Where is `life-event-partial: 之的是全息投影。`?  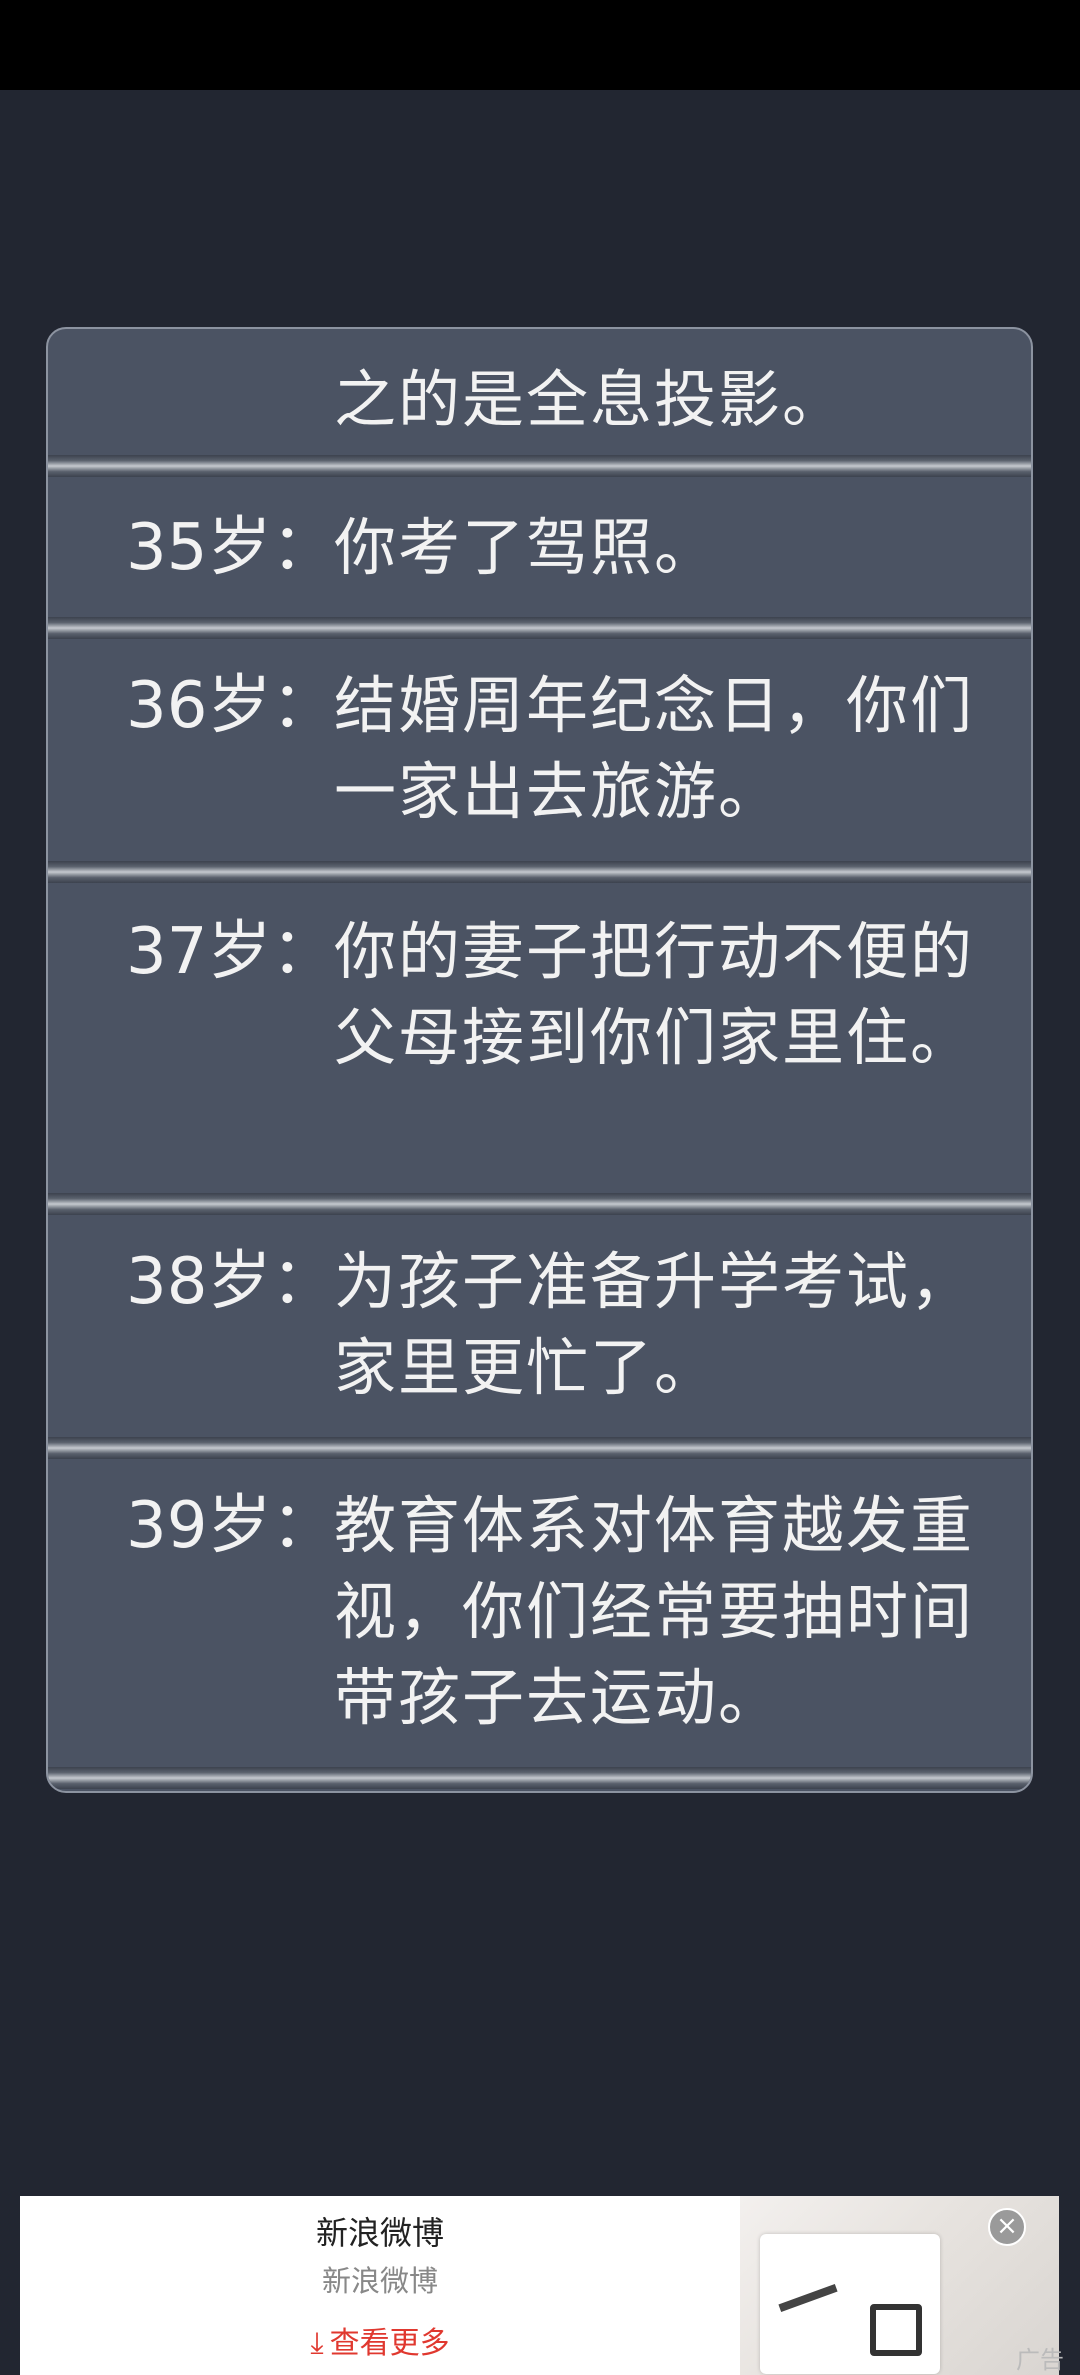 life-event-partial: 之的是全息投影。 is located at coordinates (539, 389).